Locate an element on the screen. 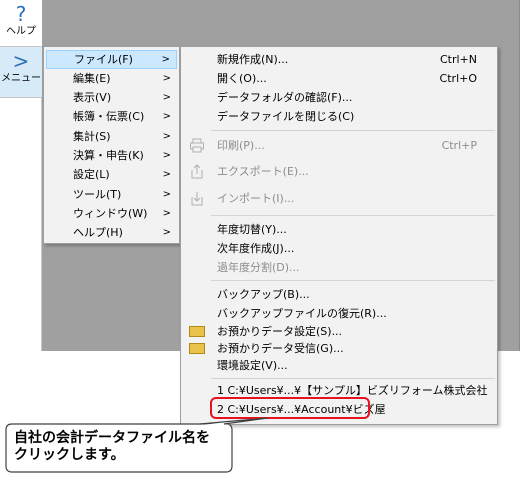  callout-bubble is located at coordinates (137, 445).